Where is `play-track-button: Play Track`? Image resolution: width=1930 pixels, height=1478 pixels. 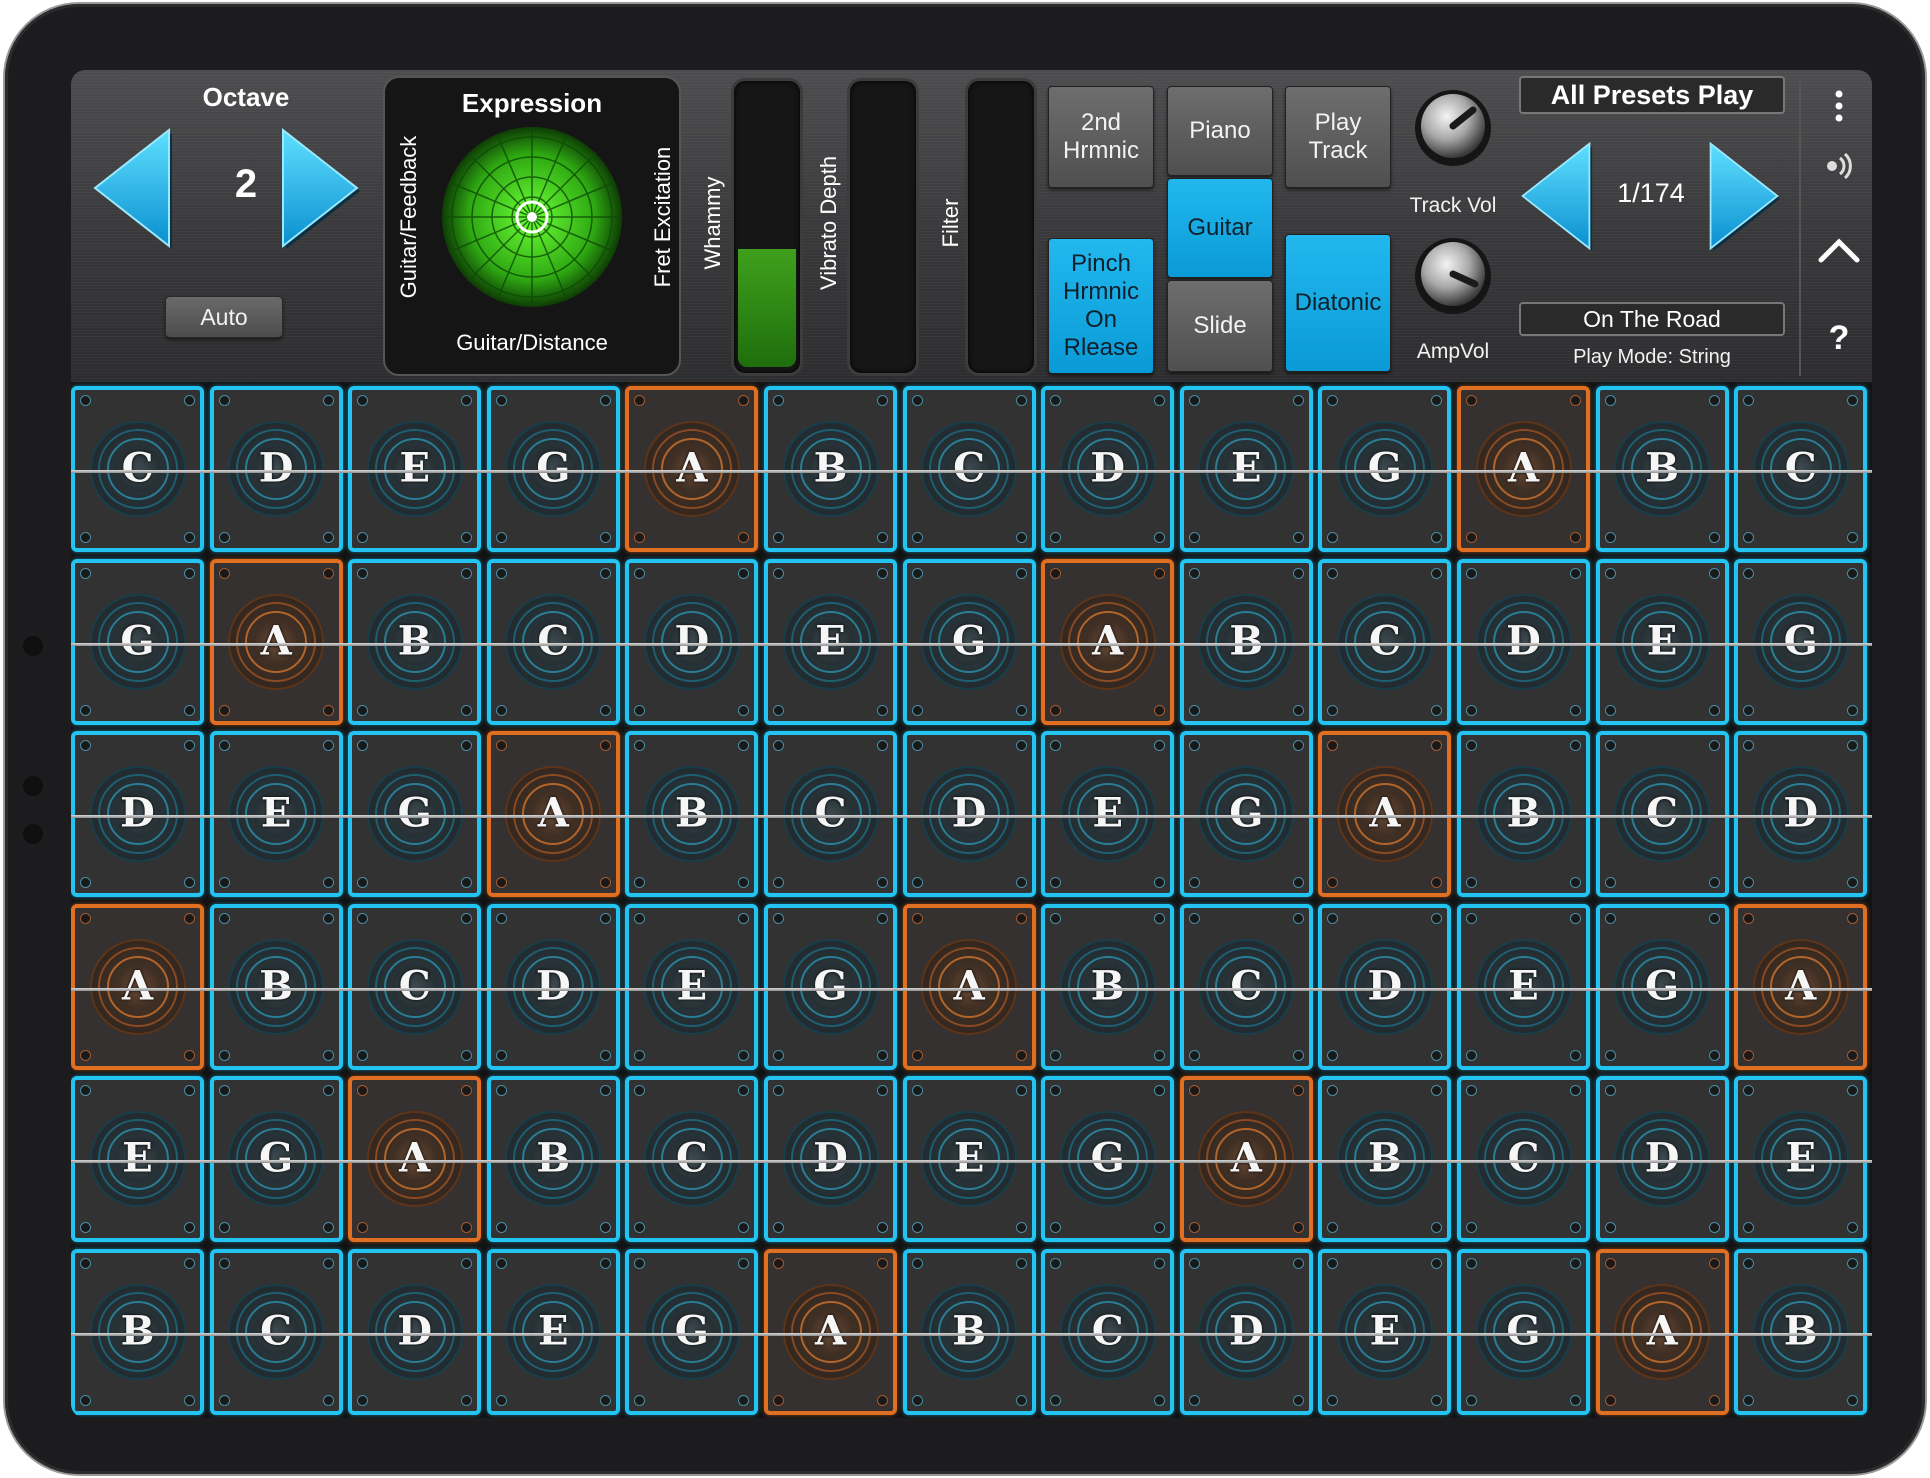 play-track-button: Play Track is located at coordinates (1338, 137).